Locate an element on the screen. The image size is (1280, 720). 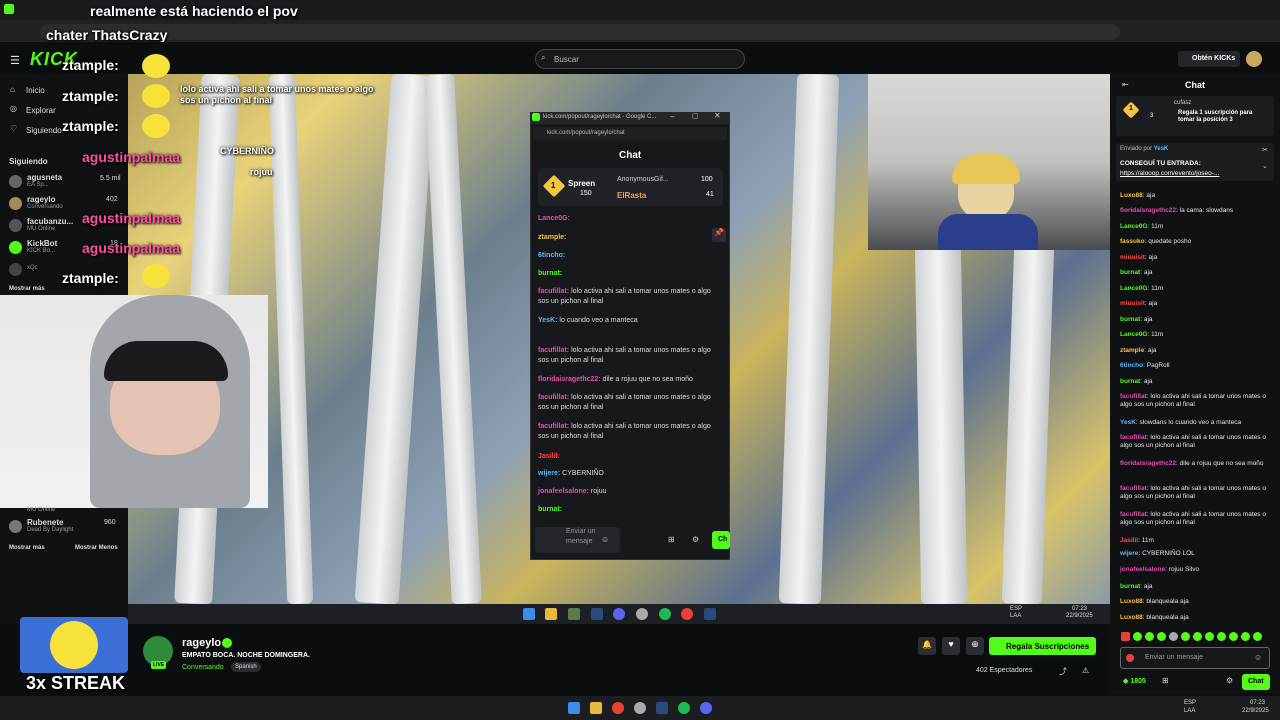
keyboard-lang: ESP is located at coordinates (1190, 703).